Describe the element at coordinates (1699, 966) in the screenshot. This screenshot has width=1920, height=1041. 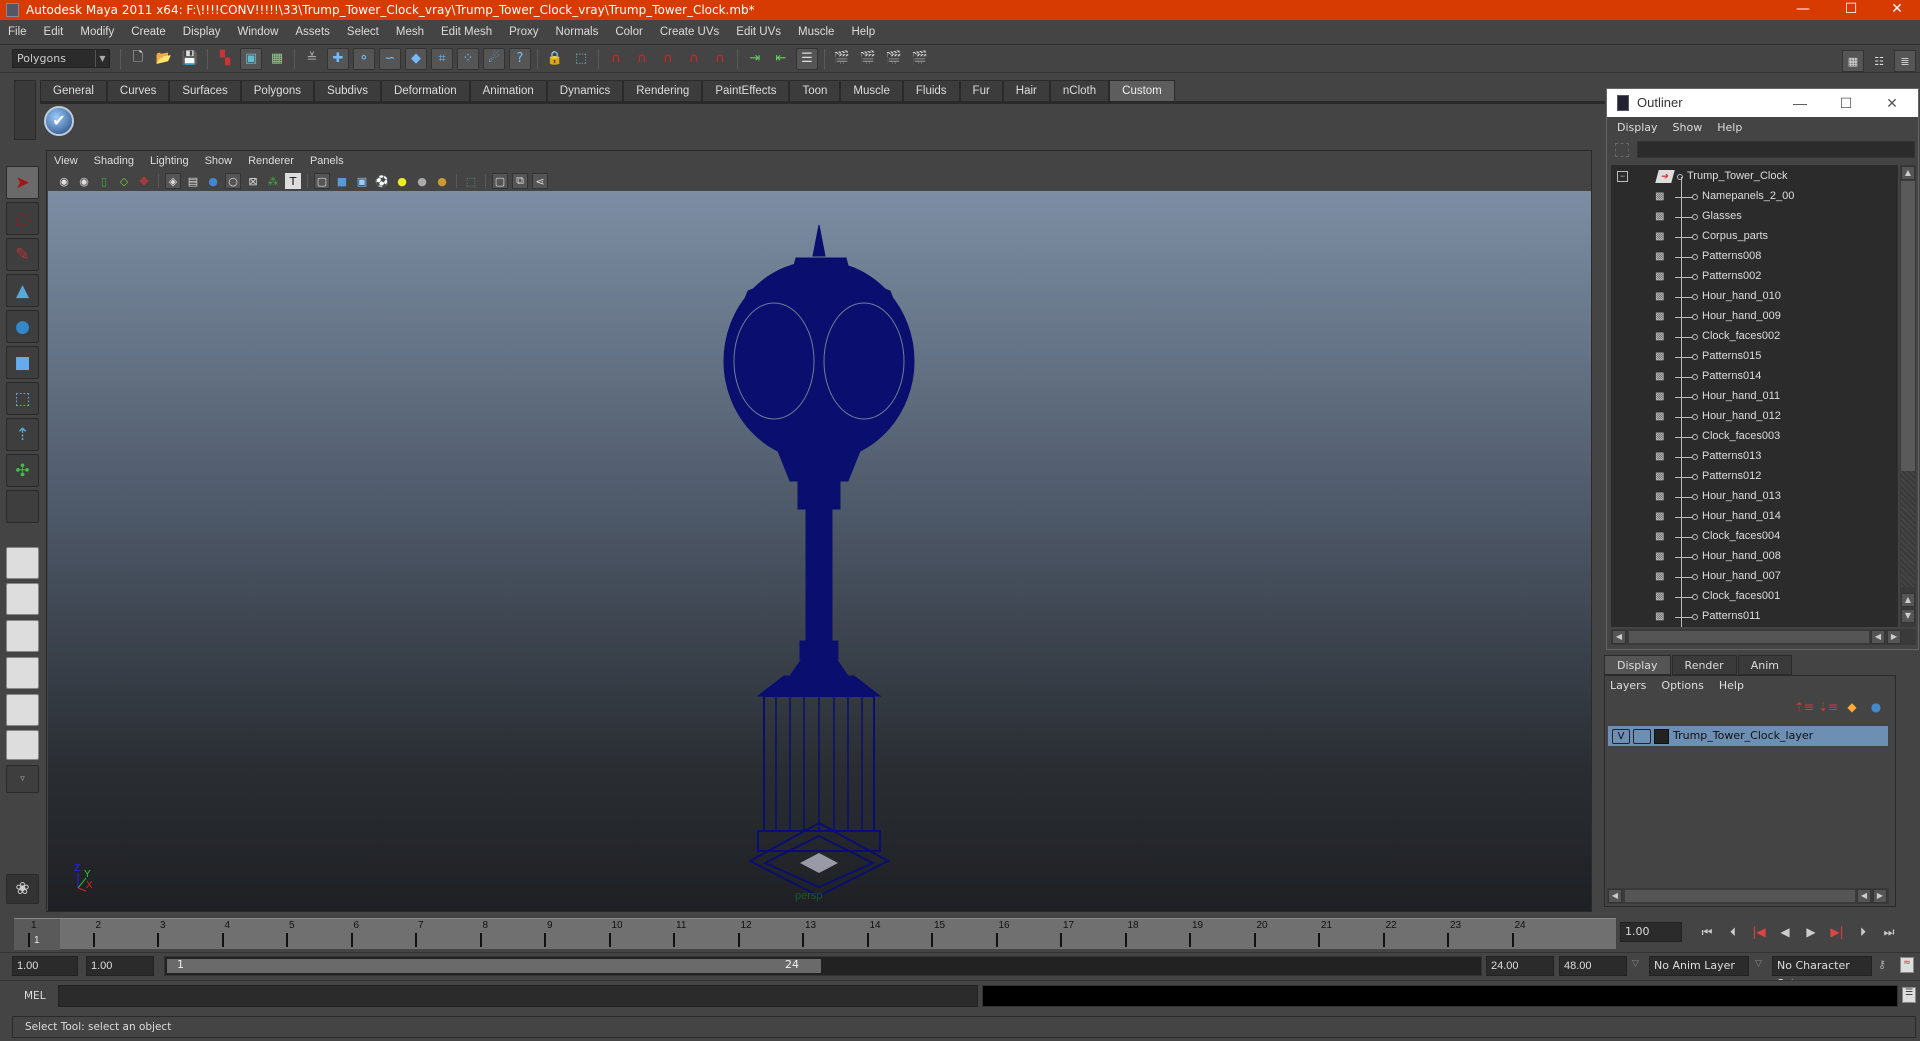
I see `anim-layer-selector: No Anim Layer` at that location.